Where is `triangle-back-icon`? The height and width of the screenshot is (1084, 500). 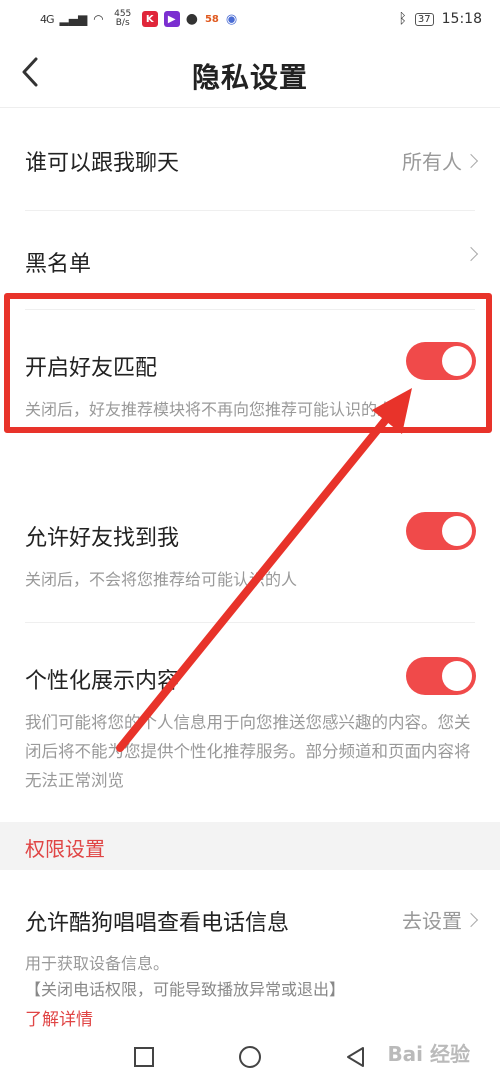 triangle-back-icon is located at coordinates (355, 1057).